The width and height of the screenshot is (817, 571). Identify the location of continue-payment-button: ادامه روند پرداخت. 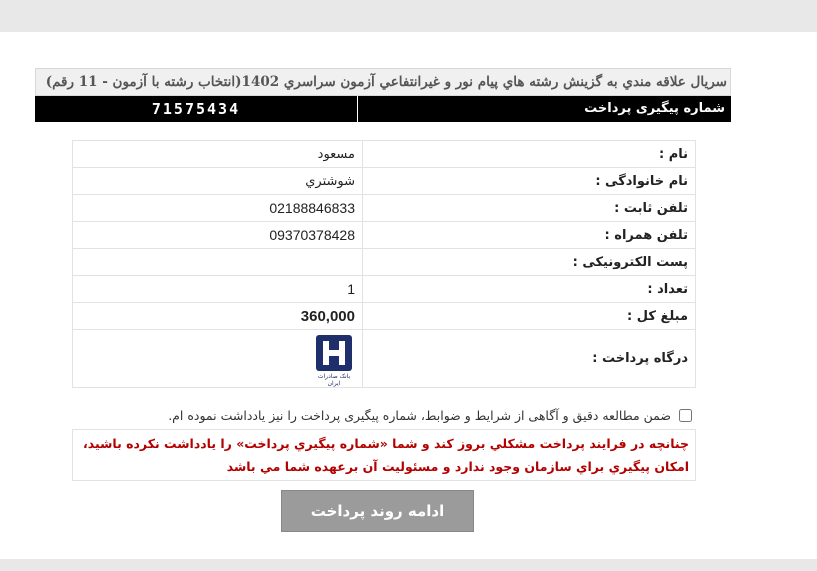
(377, 511).